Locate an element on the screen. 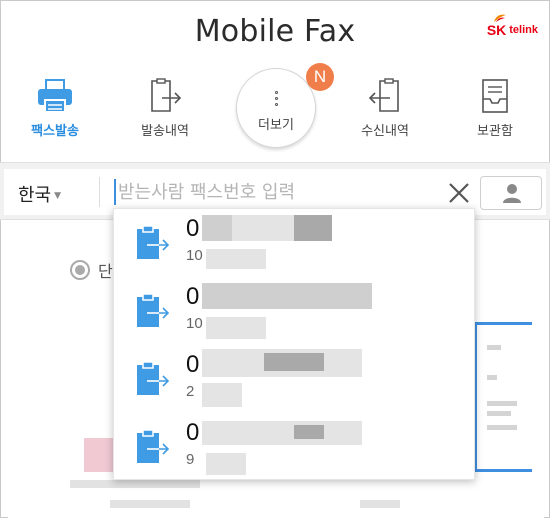 This screenshot has height=518, width=550. sent-history-icon is located at coordinates (166, 95).